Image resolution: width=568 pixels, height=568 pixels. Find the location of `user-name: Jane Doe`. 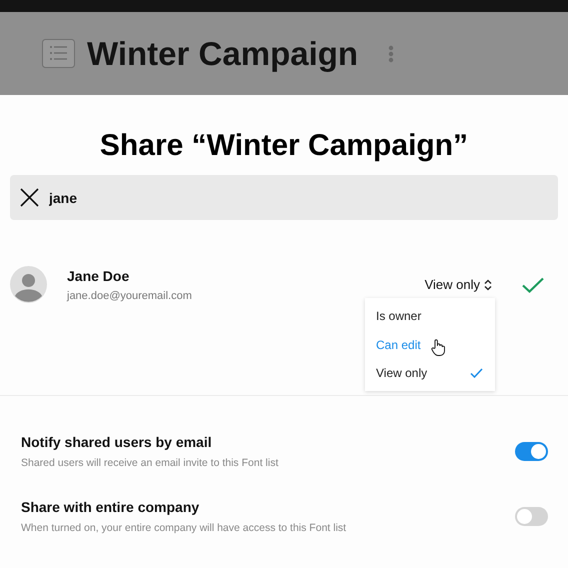

user-name: Jane Doe is located at coordinates (98, 276).